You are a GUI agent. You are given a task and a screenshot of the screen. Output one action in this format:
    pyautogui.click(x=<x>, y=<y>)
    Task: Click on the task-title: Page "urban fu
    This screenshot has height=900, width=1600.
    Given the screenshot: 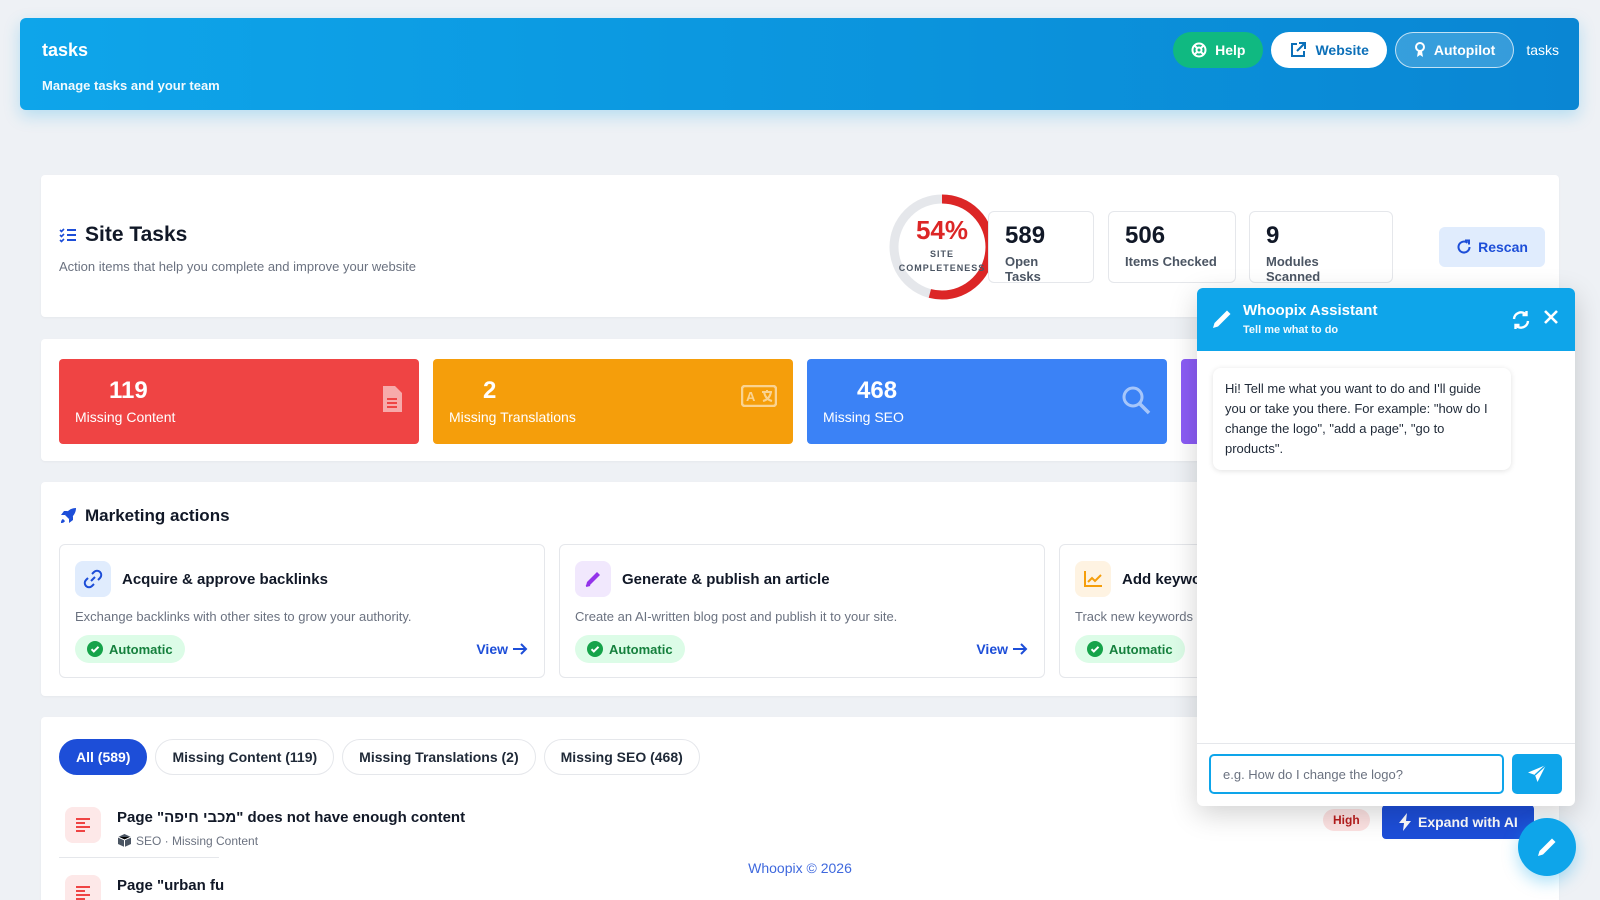 What is the action you would take?
    pyautogui.click(x=171, y=885)
    